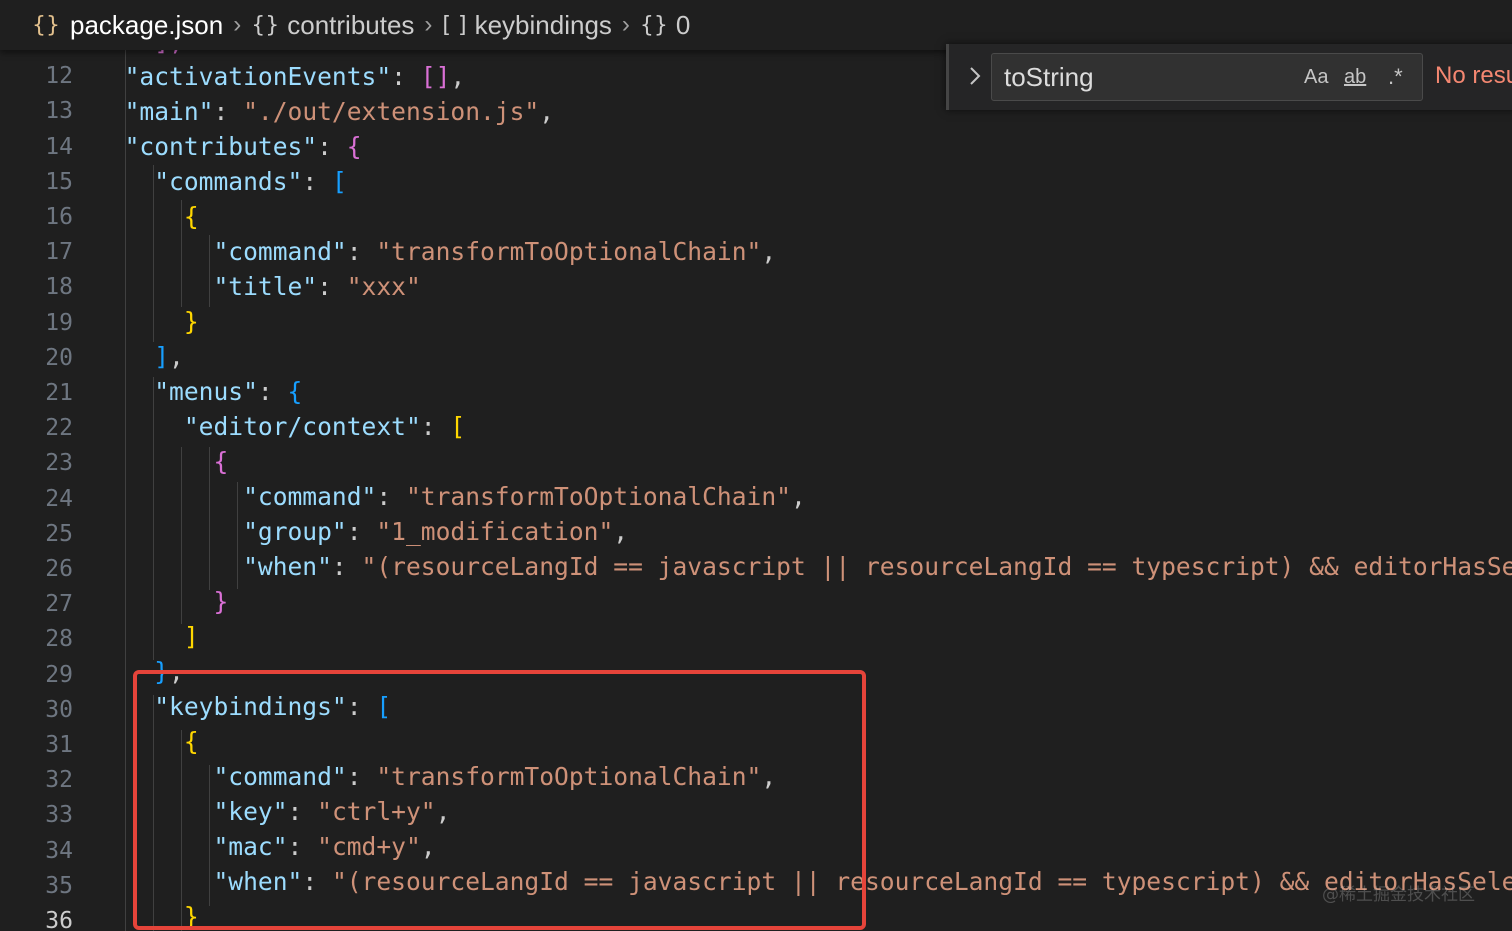  Describe the element at coordinates (59, 393) in the screenshot. I see `line-number: 21` at that location.